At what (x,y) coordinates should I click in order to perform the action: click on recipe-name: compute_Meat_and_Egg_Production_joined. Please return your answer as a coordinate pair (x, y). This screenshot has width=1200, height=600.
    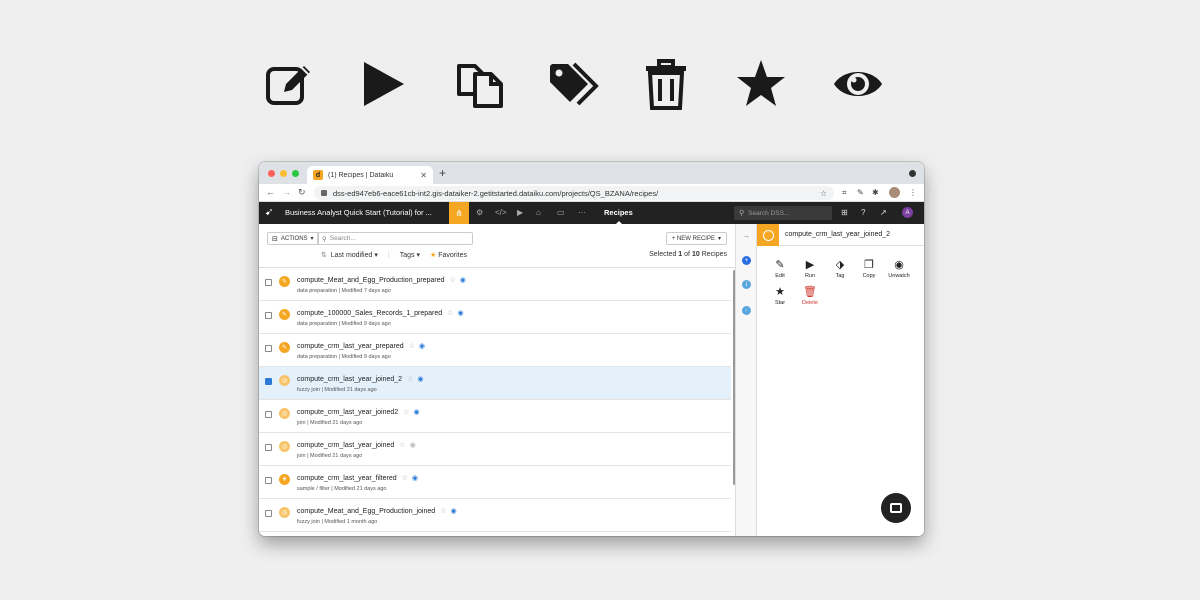
    Looking at the image, I should click on (366, 511).